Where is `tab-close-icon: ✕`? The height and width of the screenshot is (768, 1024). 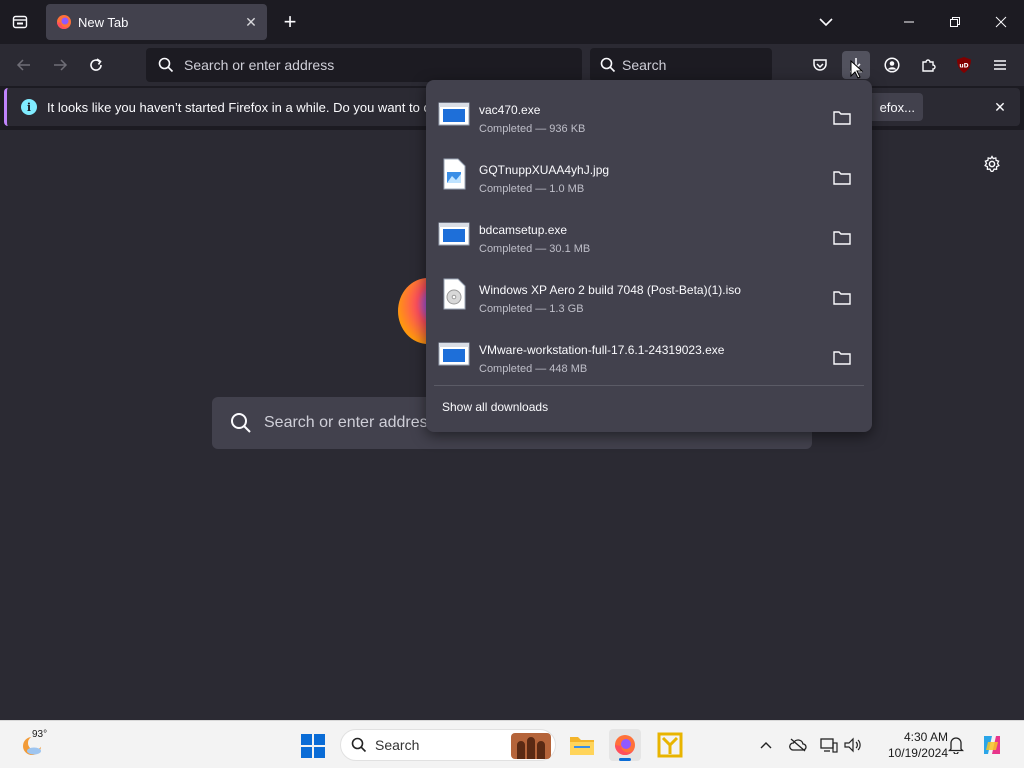
tab-close-icon: ✕ is located at coordinates (251, 22).